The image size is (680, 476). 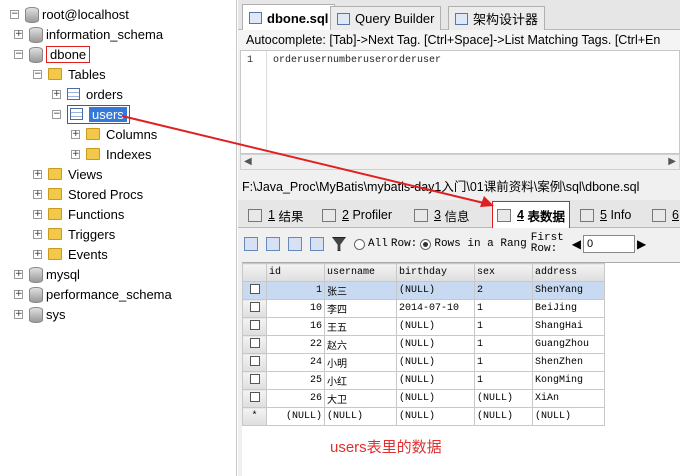 I want to click on cell-username: 小明, so click(x=360, y=362).